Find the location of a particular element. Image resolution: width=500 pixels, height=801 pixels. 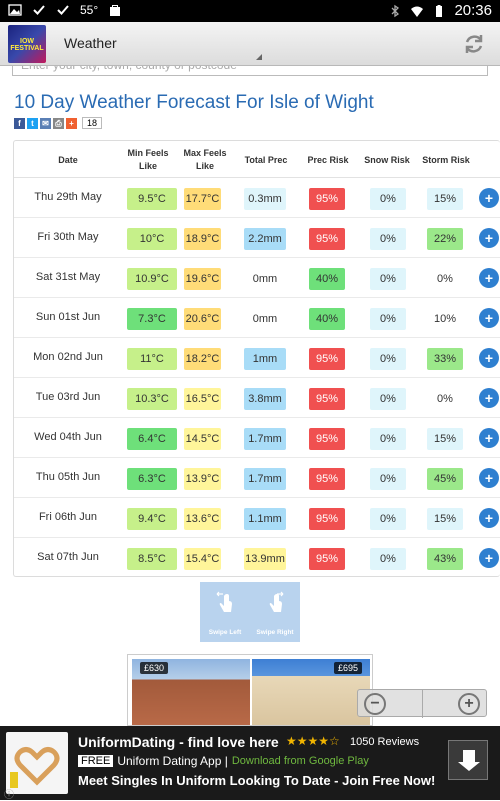

max-feels-like: 13.9°C is located at coordinates (202, 479).